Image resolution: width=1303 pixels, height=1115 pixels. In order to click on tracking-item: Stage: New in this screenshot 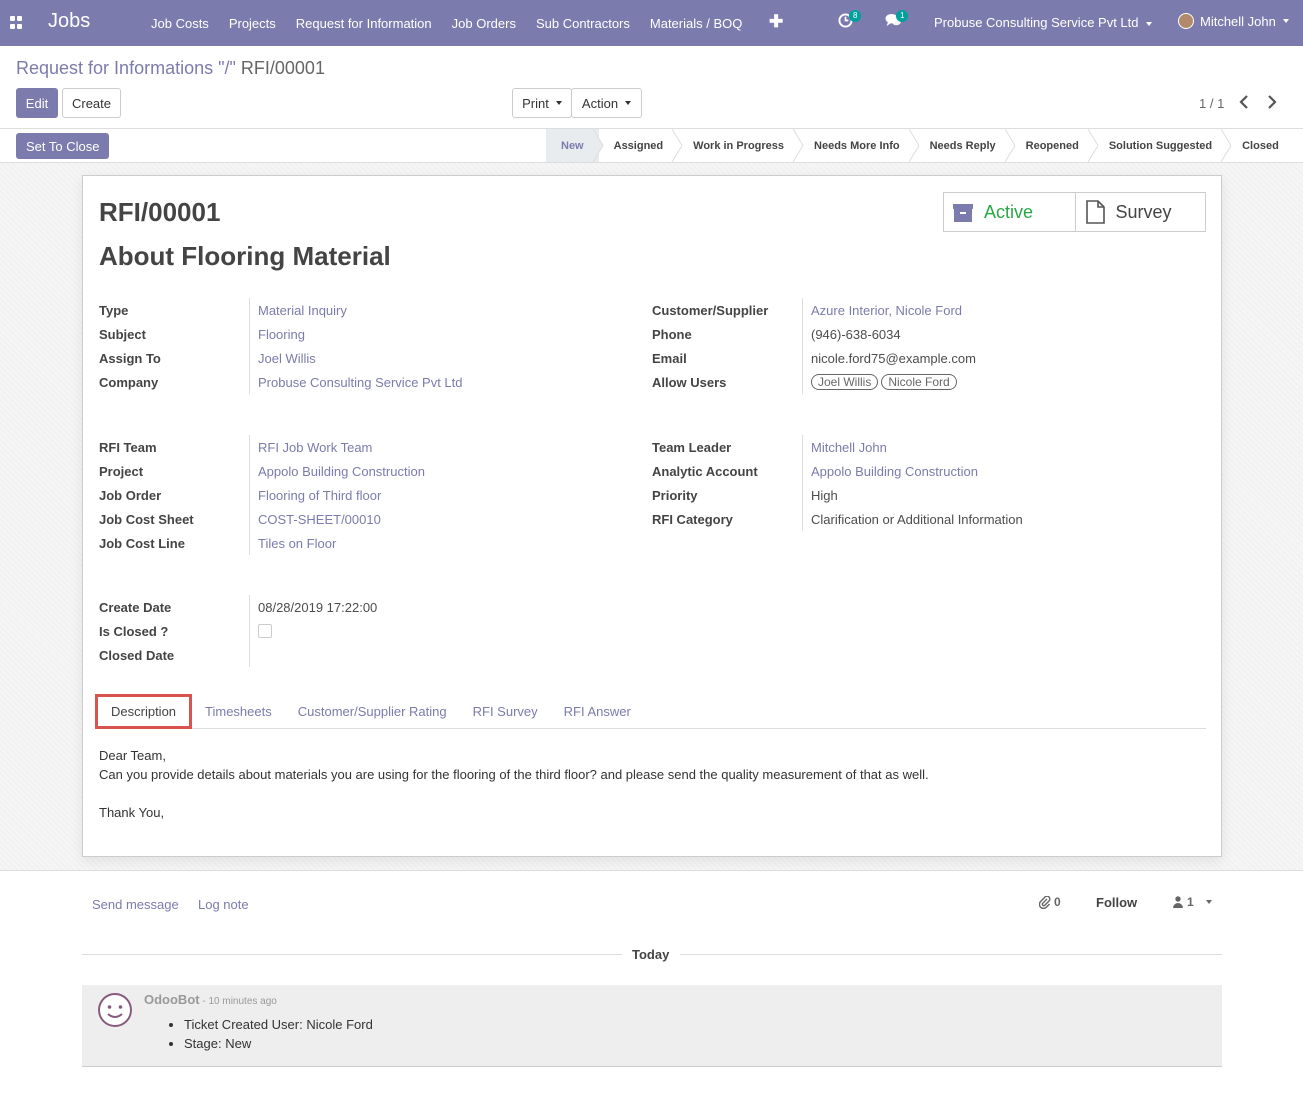, I will do `click(278, 1043)`.